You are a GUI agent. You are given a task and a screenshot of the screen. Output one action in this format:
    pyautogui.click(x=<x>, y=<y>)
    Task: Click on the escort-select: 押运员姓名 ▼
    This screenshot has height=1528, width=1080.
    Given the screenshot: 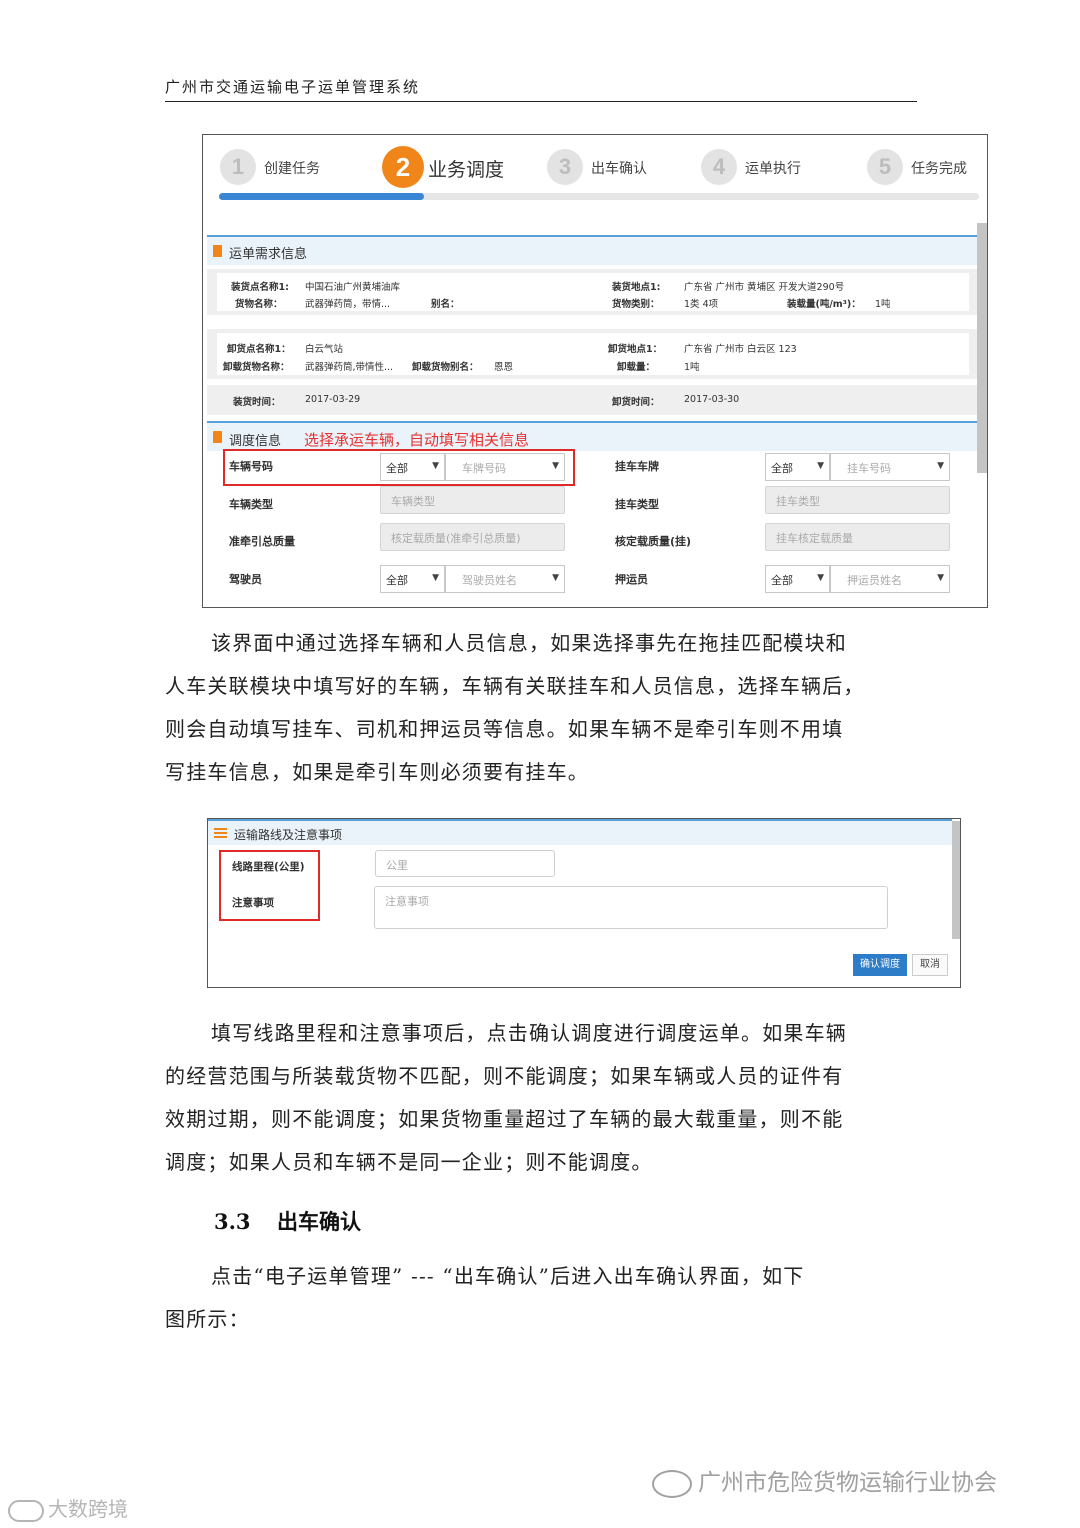 What is the action you would take?
    pyautogui.click(x=890, y=579)
    